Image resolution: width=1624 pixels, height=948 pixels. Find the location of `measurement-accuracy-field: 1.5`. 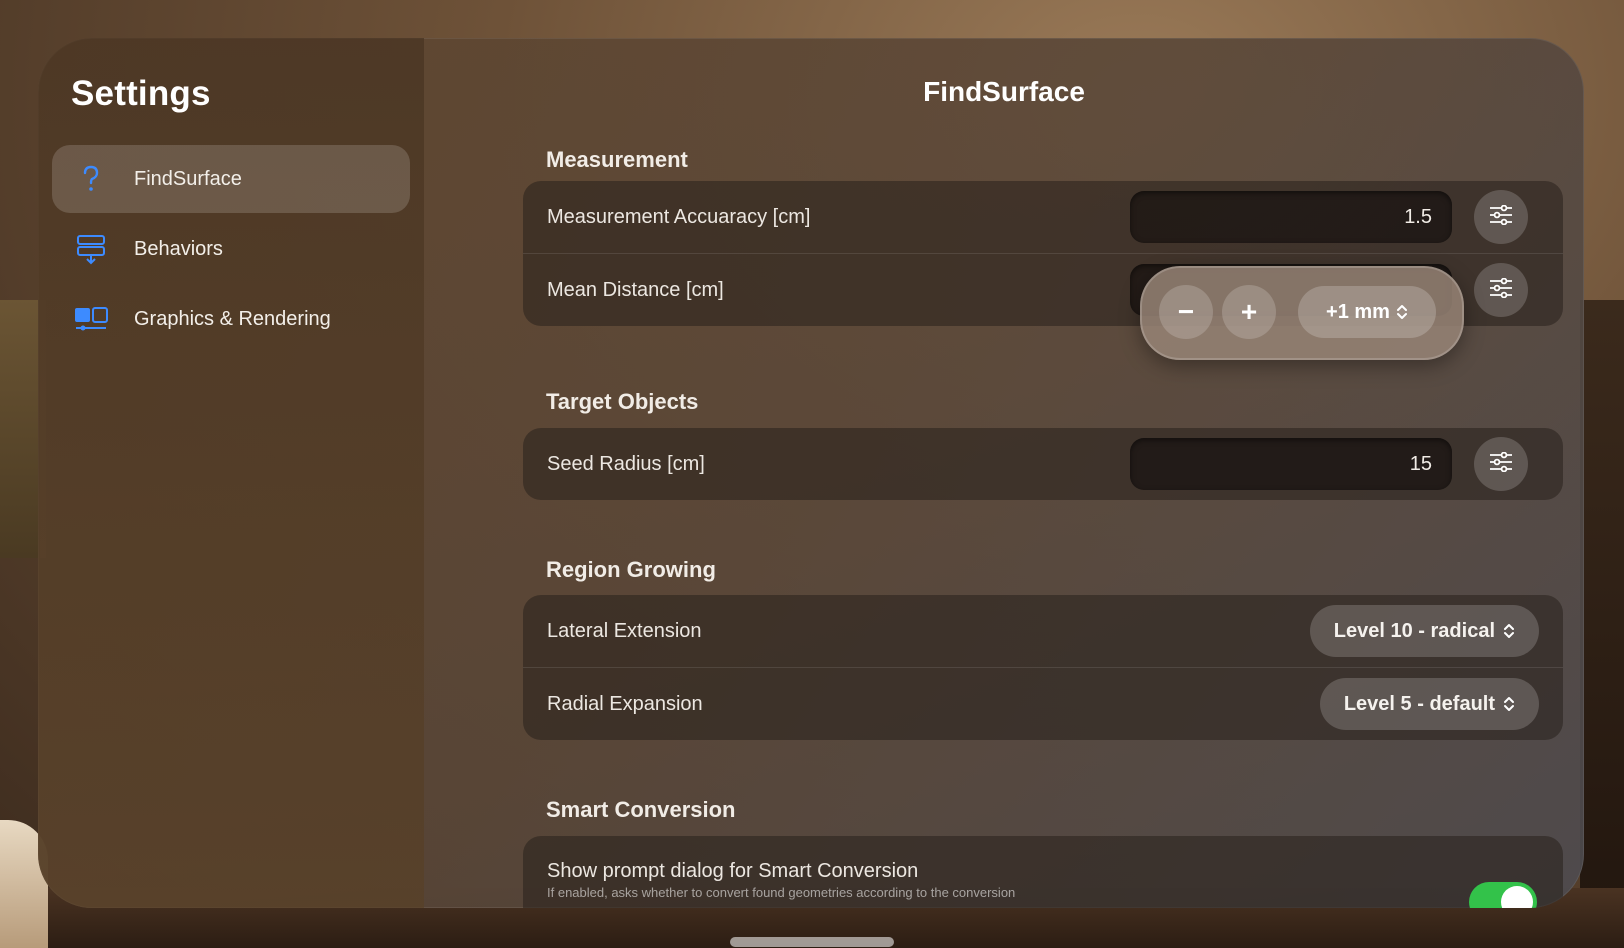

measurement-accuracy-field: 1.5 is located at coordinates (1291, 217).